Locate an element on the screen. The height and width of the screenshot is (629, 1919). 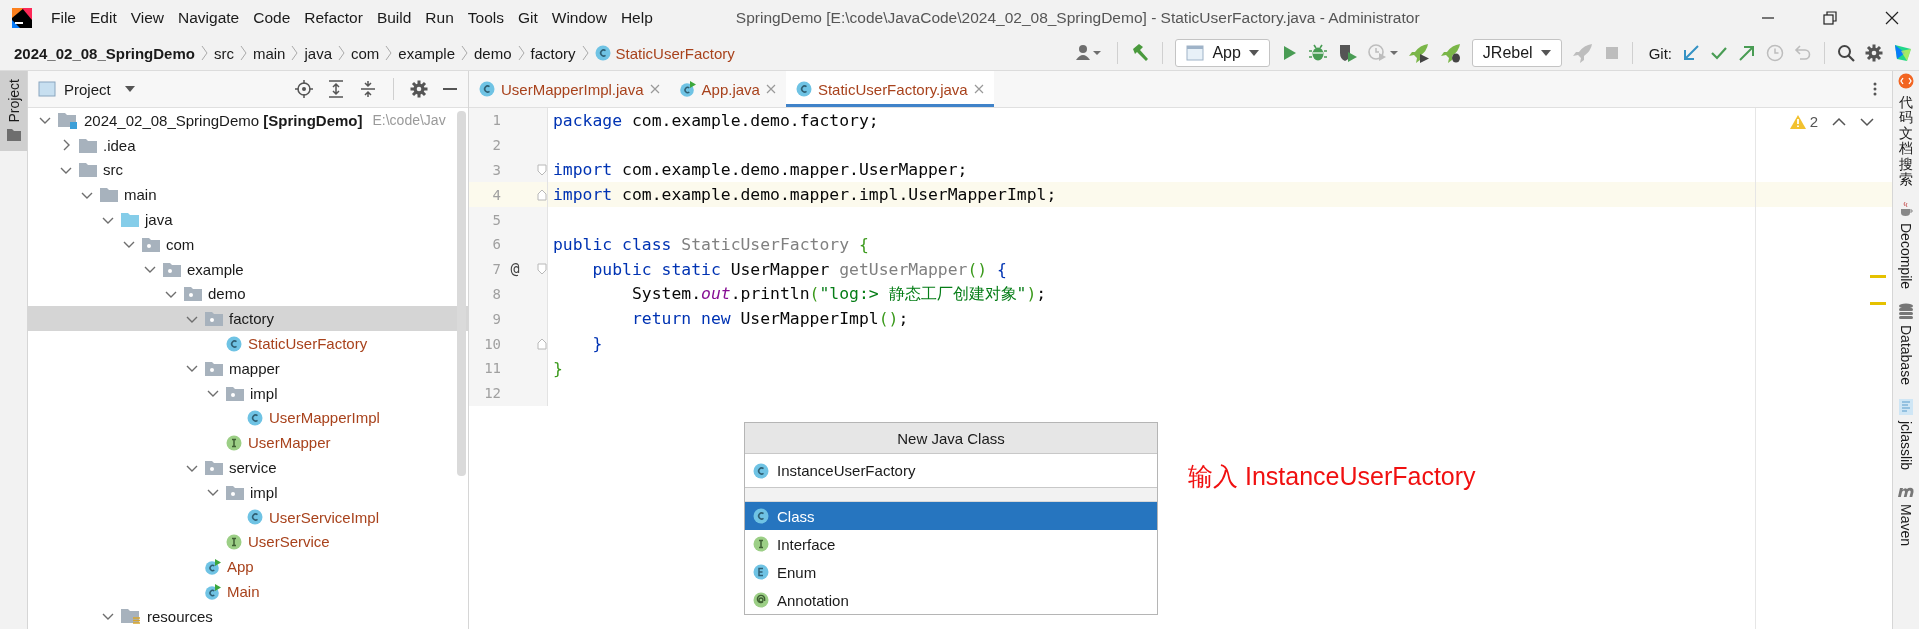
run-configuration-dropdown: JRebel is located at coordinates (1516, 53).